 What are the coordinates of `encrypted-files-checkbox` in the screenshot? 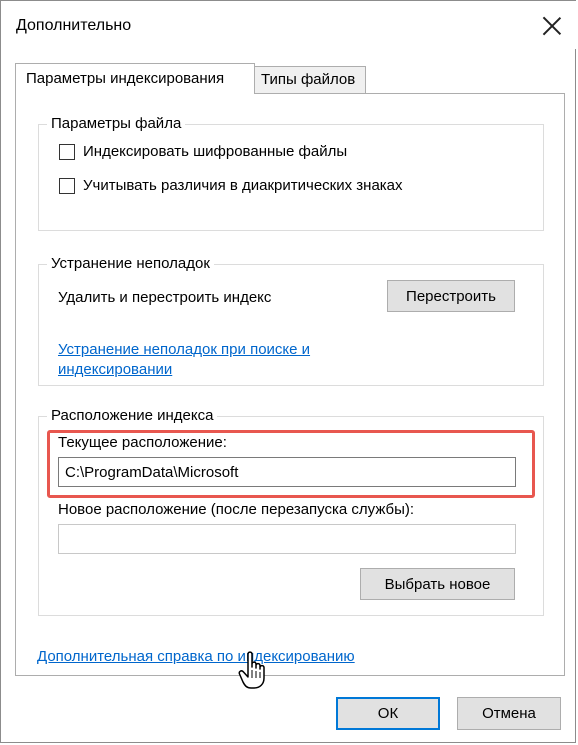 It's located at (67, 152).